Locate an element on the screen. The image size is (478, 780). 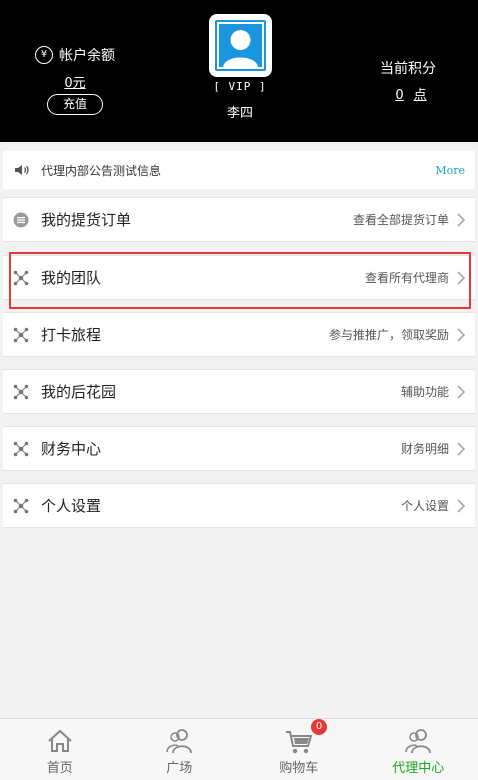
menu-label: 我的后花园 is located at coordinates (79, 392).